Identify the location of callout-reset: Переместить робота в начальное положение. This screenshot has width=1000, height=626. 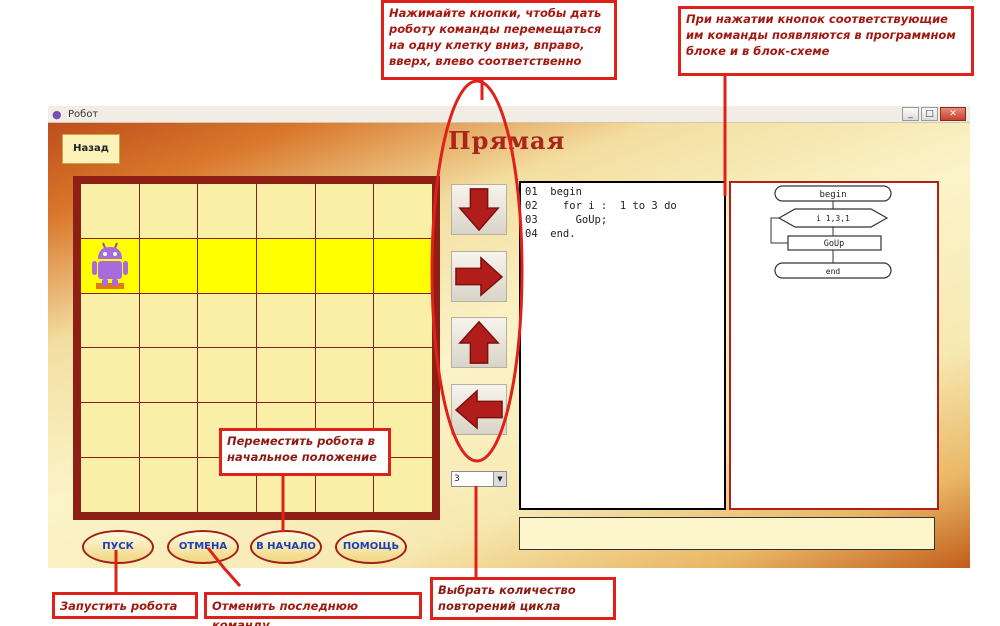
(305, 452).